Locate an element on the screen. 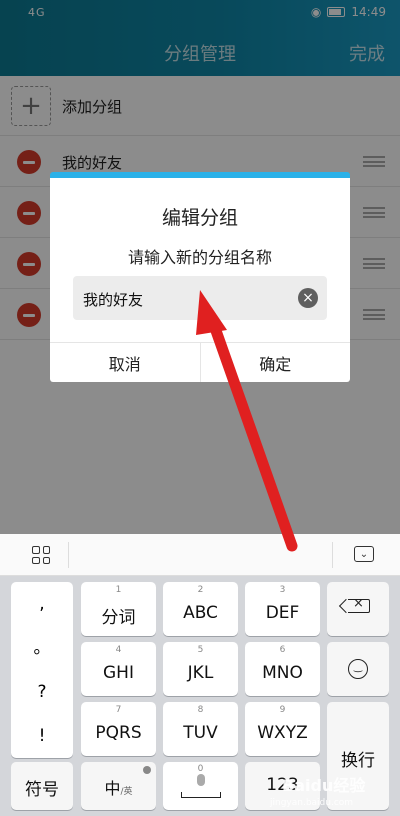 The image size is (400, 816). key-4: 4 GHI is located at coordinates (118, 669).